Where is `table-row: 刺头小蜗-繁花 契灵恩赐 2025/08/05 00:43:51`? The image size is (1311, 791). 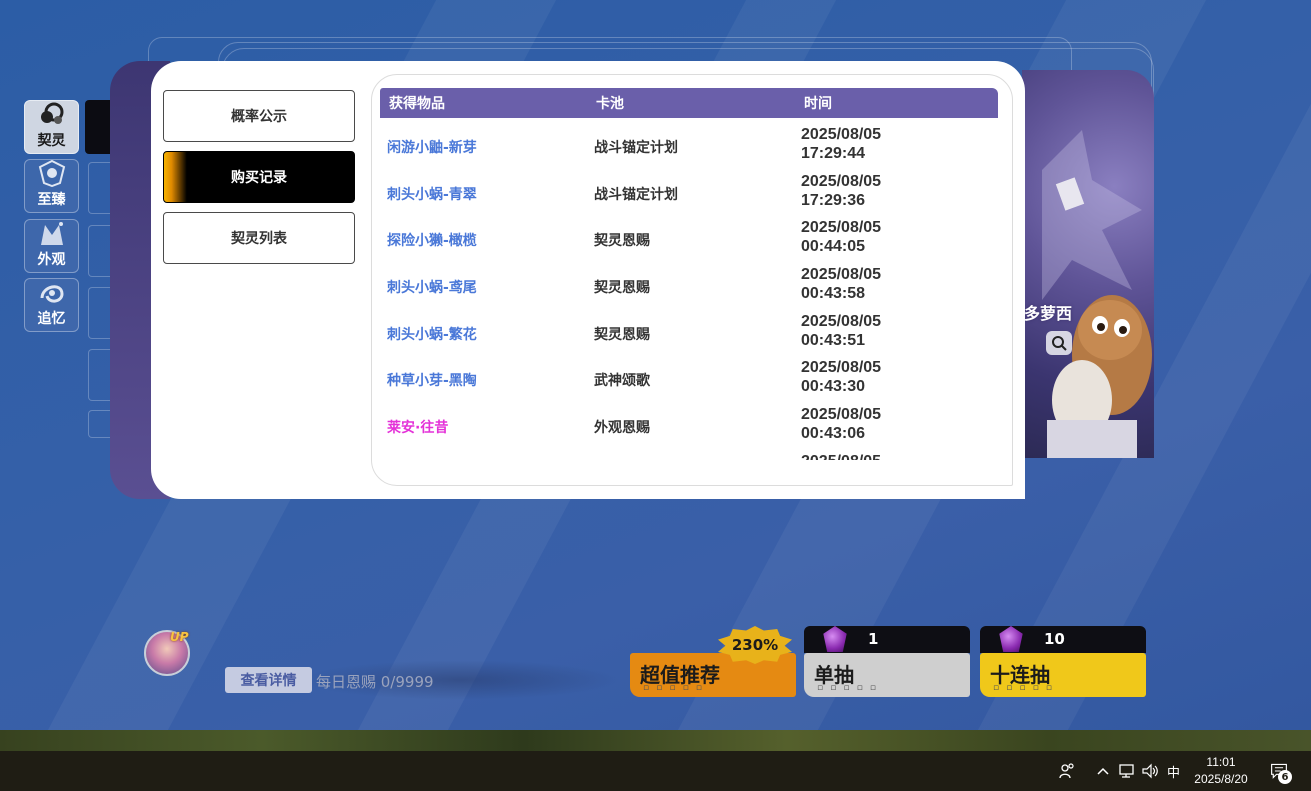 table-row: 刺头小蜗-繁花 契灵恩赐 2025/08/05 00:43:51 is located at coordinates (692, 333).